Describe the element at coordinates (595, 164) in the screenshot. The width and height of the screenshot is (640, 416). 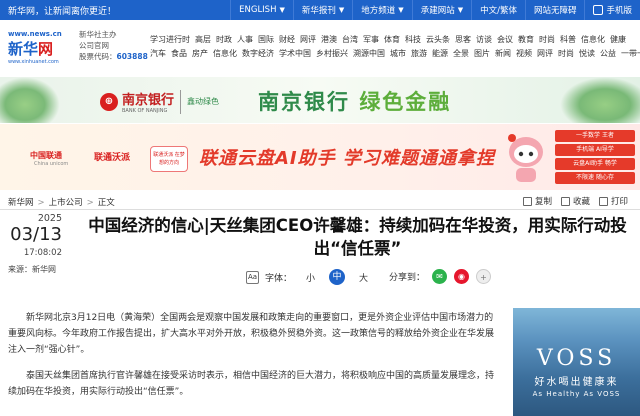
I see `ad-button: 云盘AI助手 畅学` at that location.